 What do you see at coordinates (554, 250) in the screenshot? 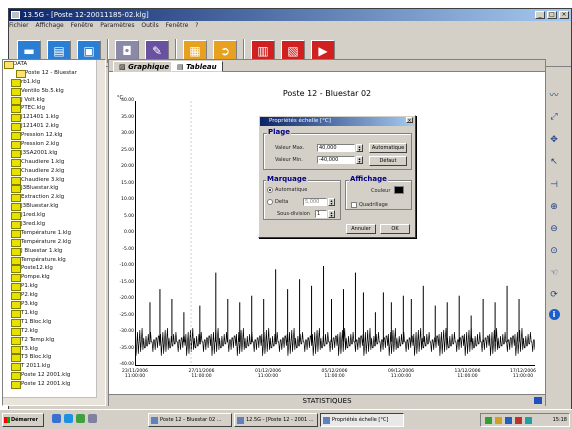
I see `zoom-reset-tool: ⊙` at bounding box center [554, 250].